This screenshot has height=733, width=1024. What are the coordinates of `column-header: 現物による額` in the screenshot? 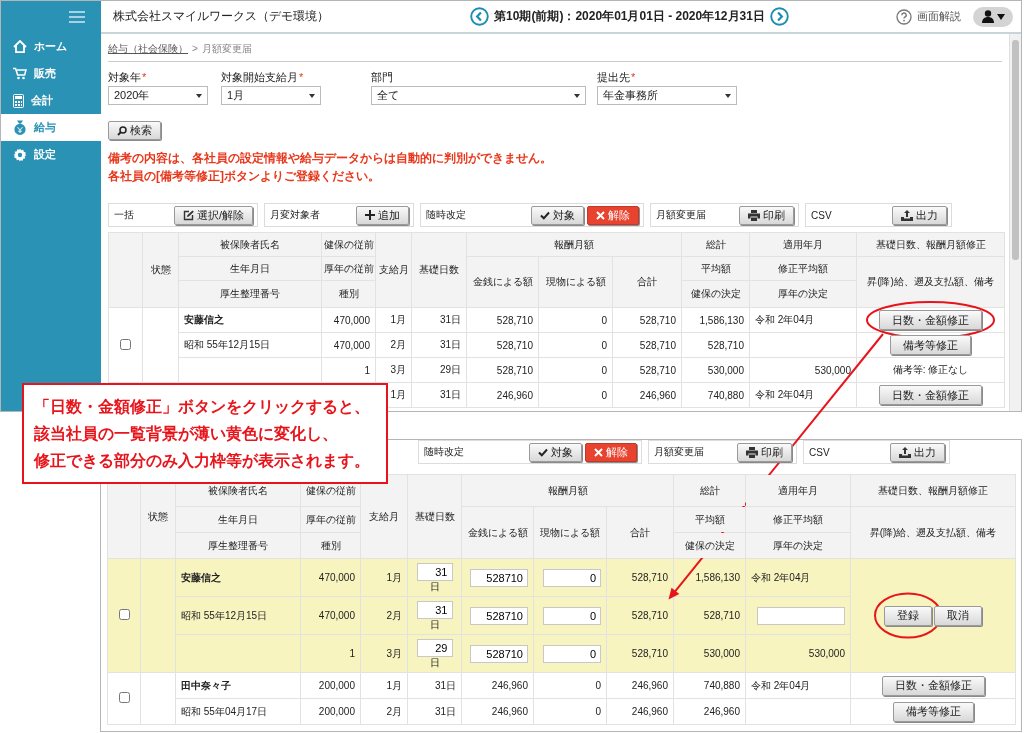 It's located at (570, 532).